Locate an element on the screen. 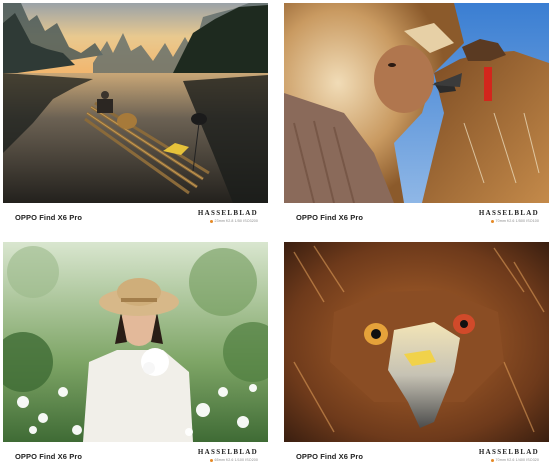 This screenshot has width=550, height=470. specs-text: 65mm f/2.6 1/100 ISO200 is located at coordinates (236, 460).